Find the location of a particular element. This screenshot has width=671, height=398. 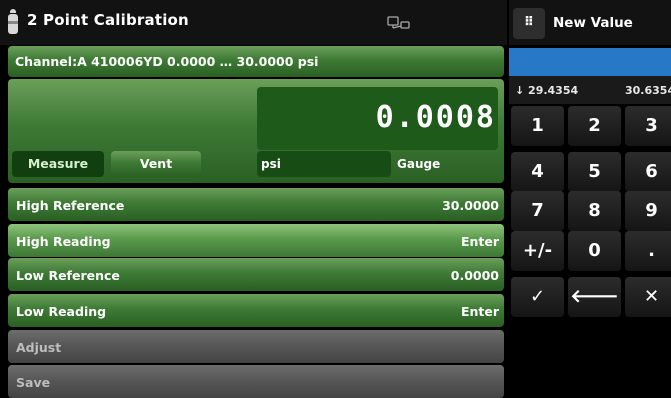

vent-button: Vent is located at coordinates (156, 164).